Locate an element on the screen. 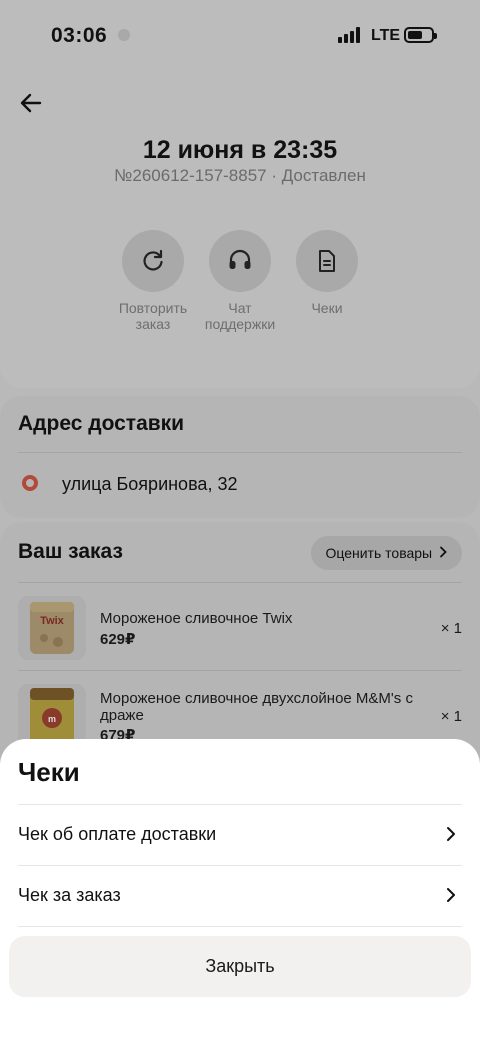 This screenshot has width=480, height=1043. back-arrow-icon is located at coordinates (31, 103).